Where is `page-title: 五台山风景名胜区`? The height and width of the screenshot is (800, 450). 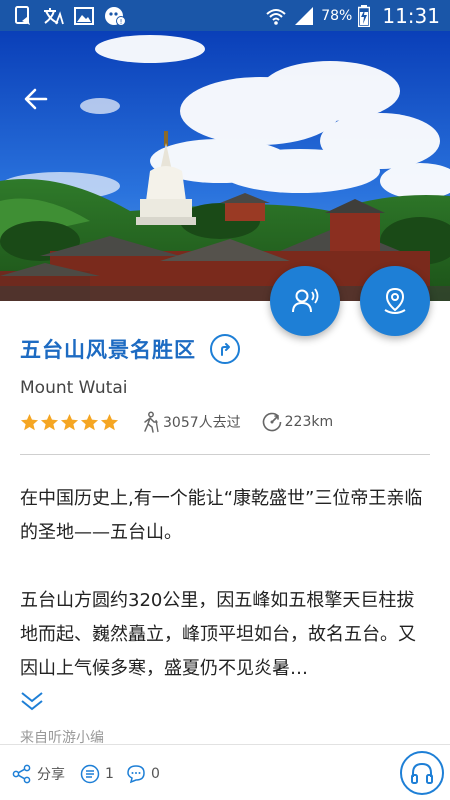
page-title: 五台山风景名胜区 is located at coordinates (108, 350).